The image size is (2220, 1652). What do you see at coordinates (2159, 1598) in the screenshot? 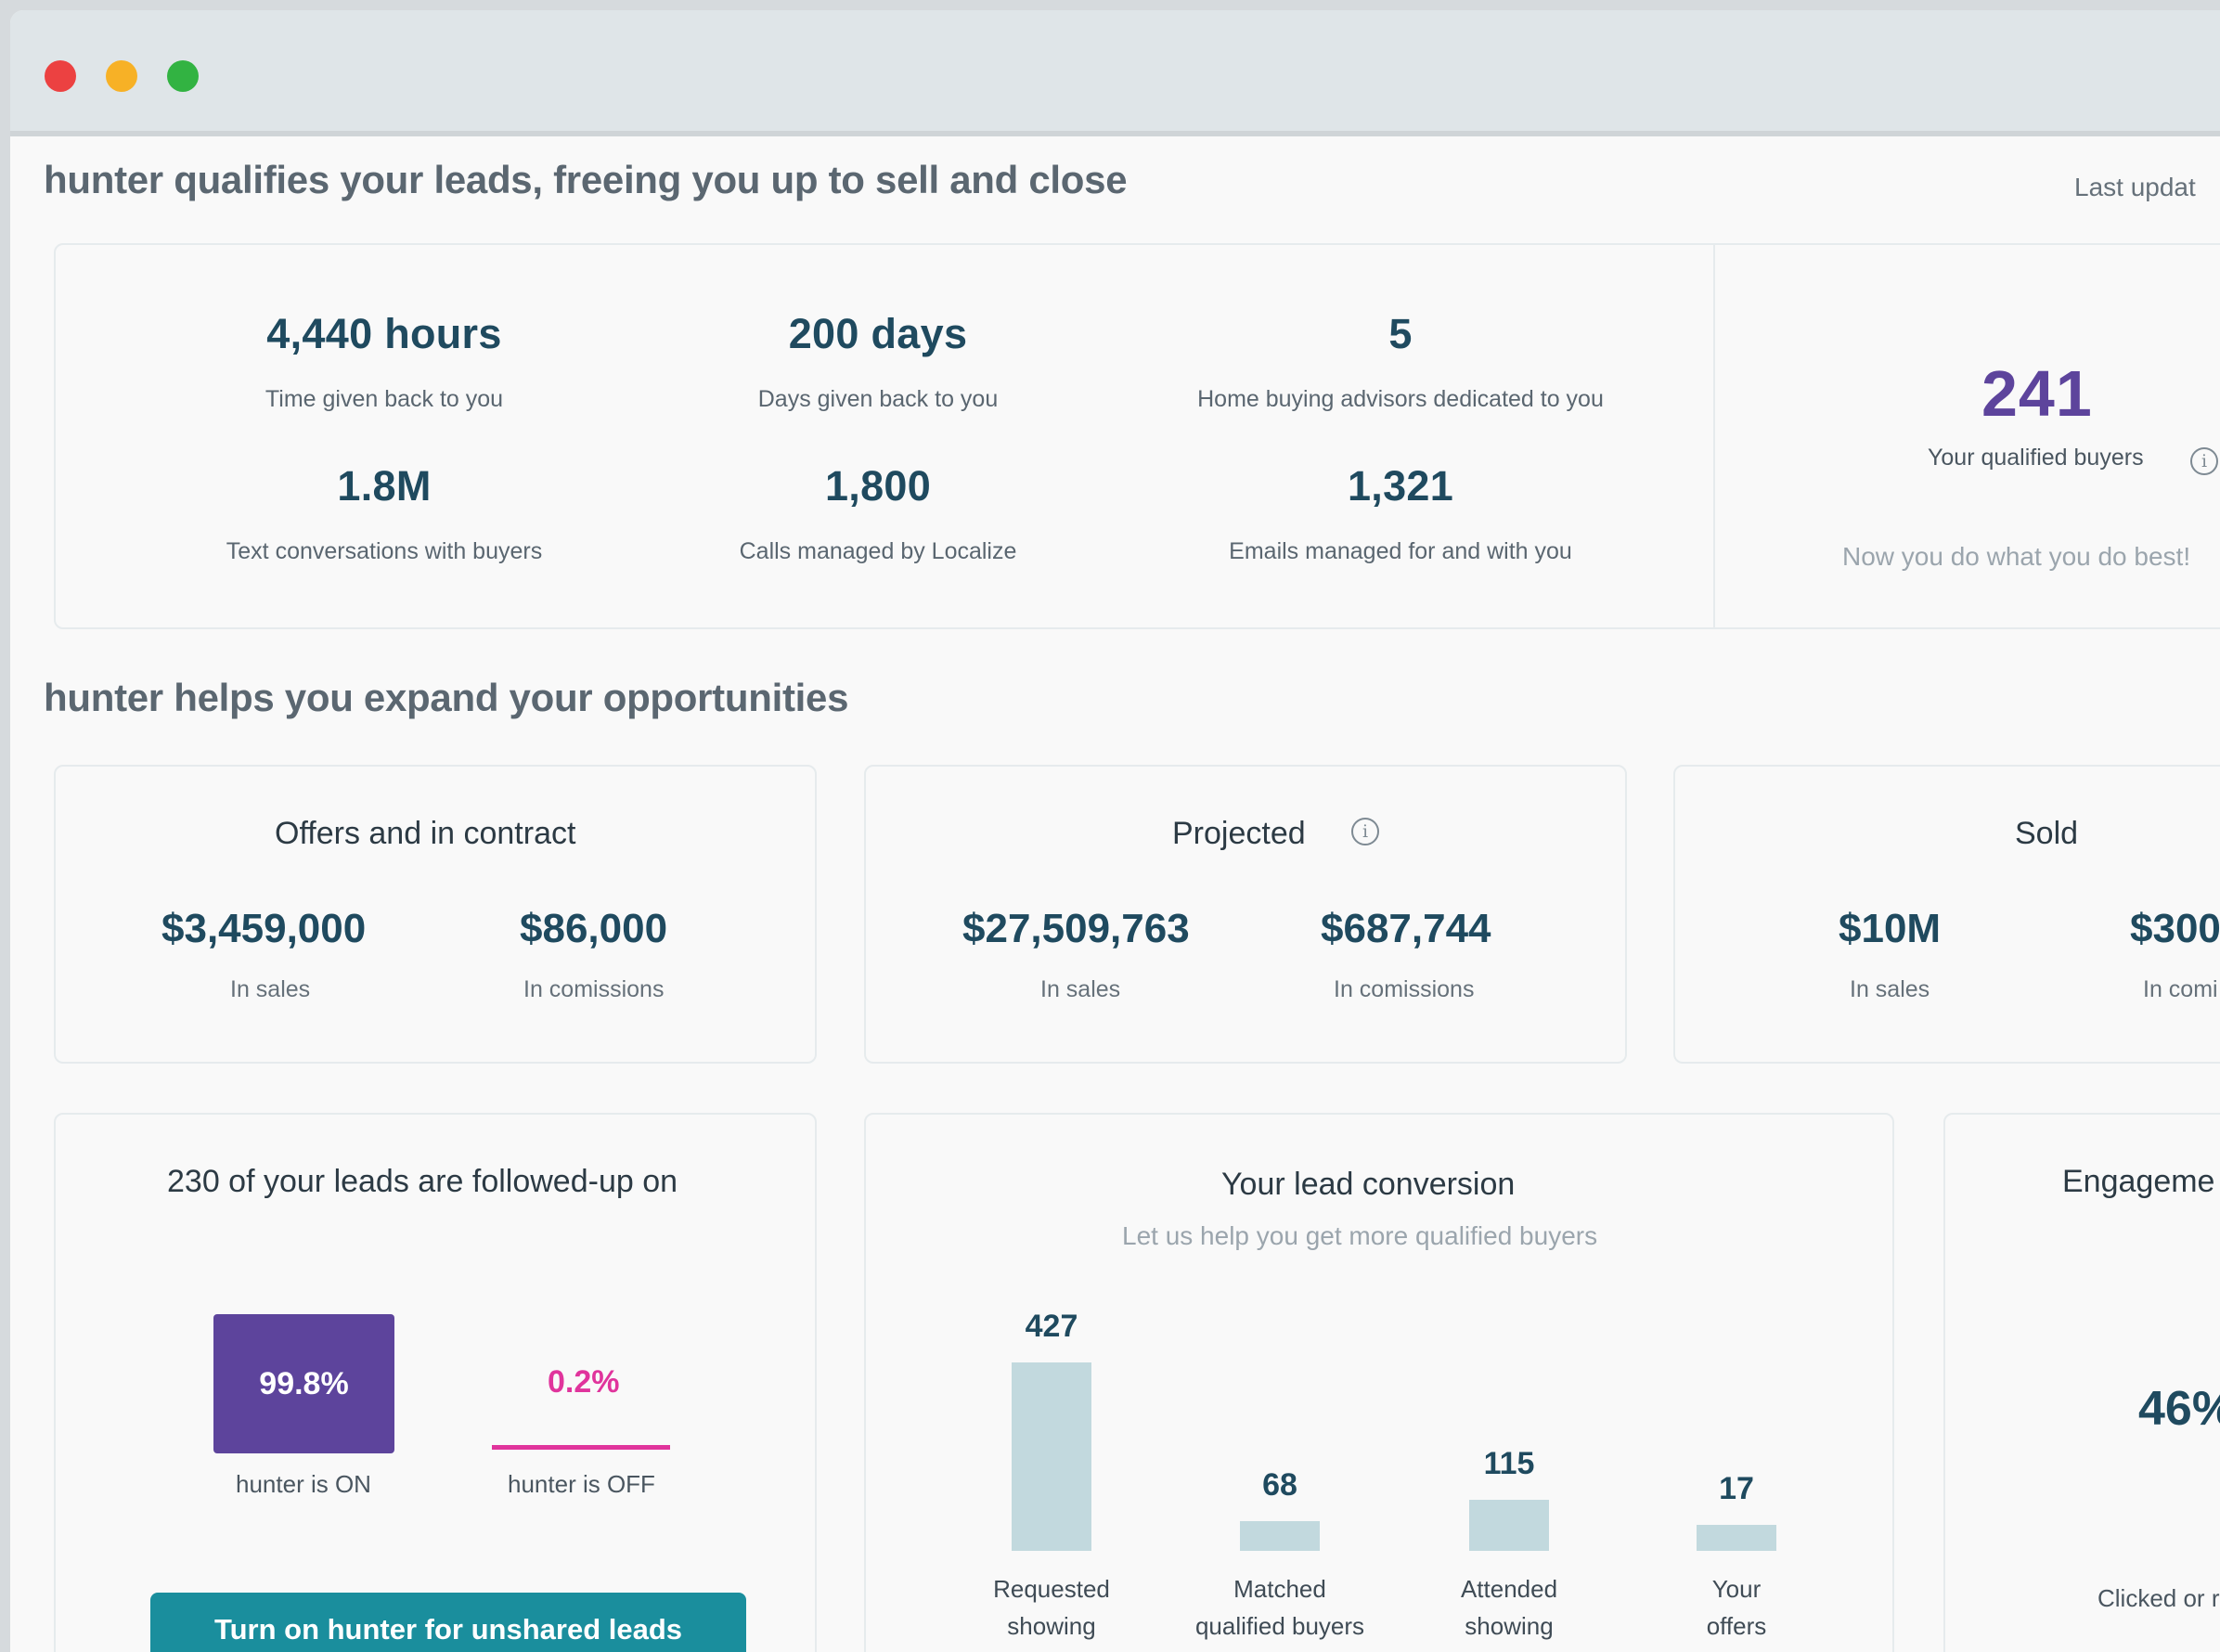
I see `engagement-label: Clicked or r` at bounding box center [2159, 1598].